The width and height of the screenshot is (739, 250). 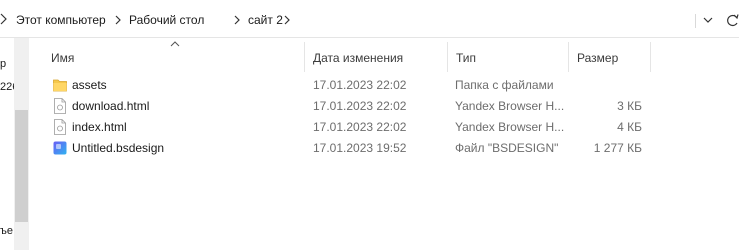 I want to click on nav-pane-item-fragment: р, so click(x=7, y=64).